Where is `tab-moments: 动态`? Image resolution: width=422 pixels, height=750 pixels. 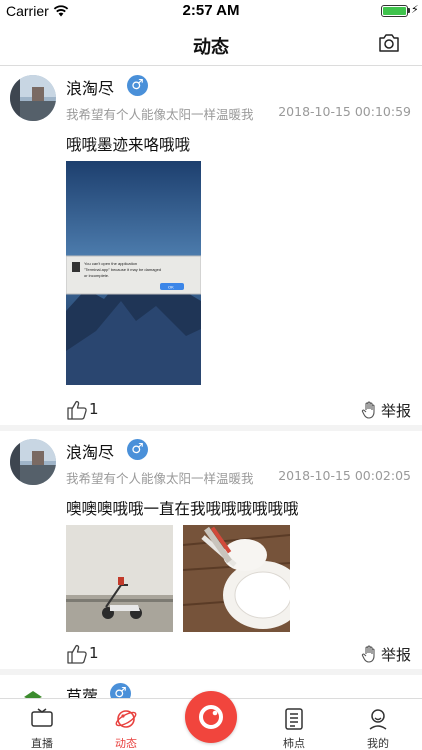 tab-moments: 动态 is located at coordinates (126, 724).